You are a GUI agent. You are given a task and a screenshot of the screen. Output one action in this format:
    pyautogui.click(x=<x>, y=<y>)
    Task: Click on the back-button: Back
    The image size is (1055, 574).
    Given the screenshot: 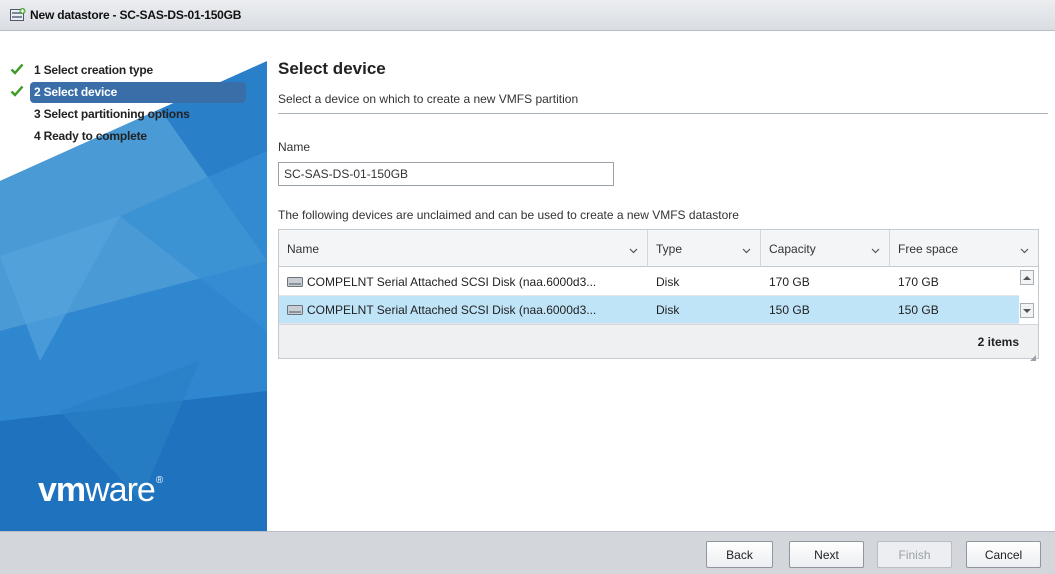 What is the action you would take?
    pyautogui.click(x=739, y=554)
    